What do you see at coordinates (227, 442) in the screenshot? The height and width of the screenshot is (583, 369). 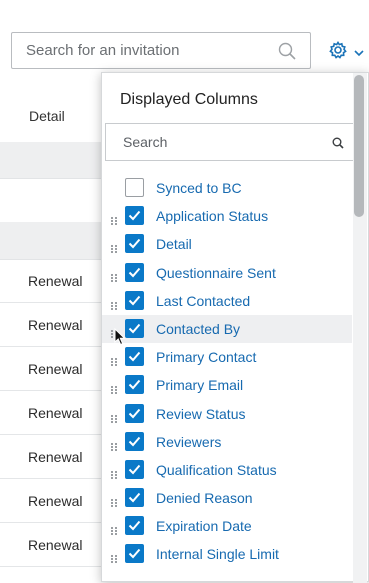 I see `column-option: Reviewers` at bounding box center [227, 442].